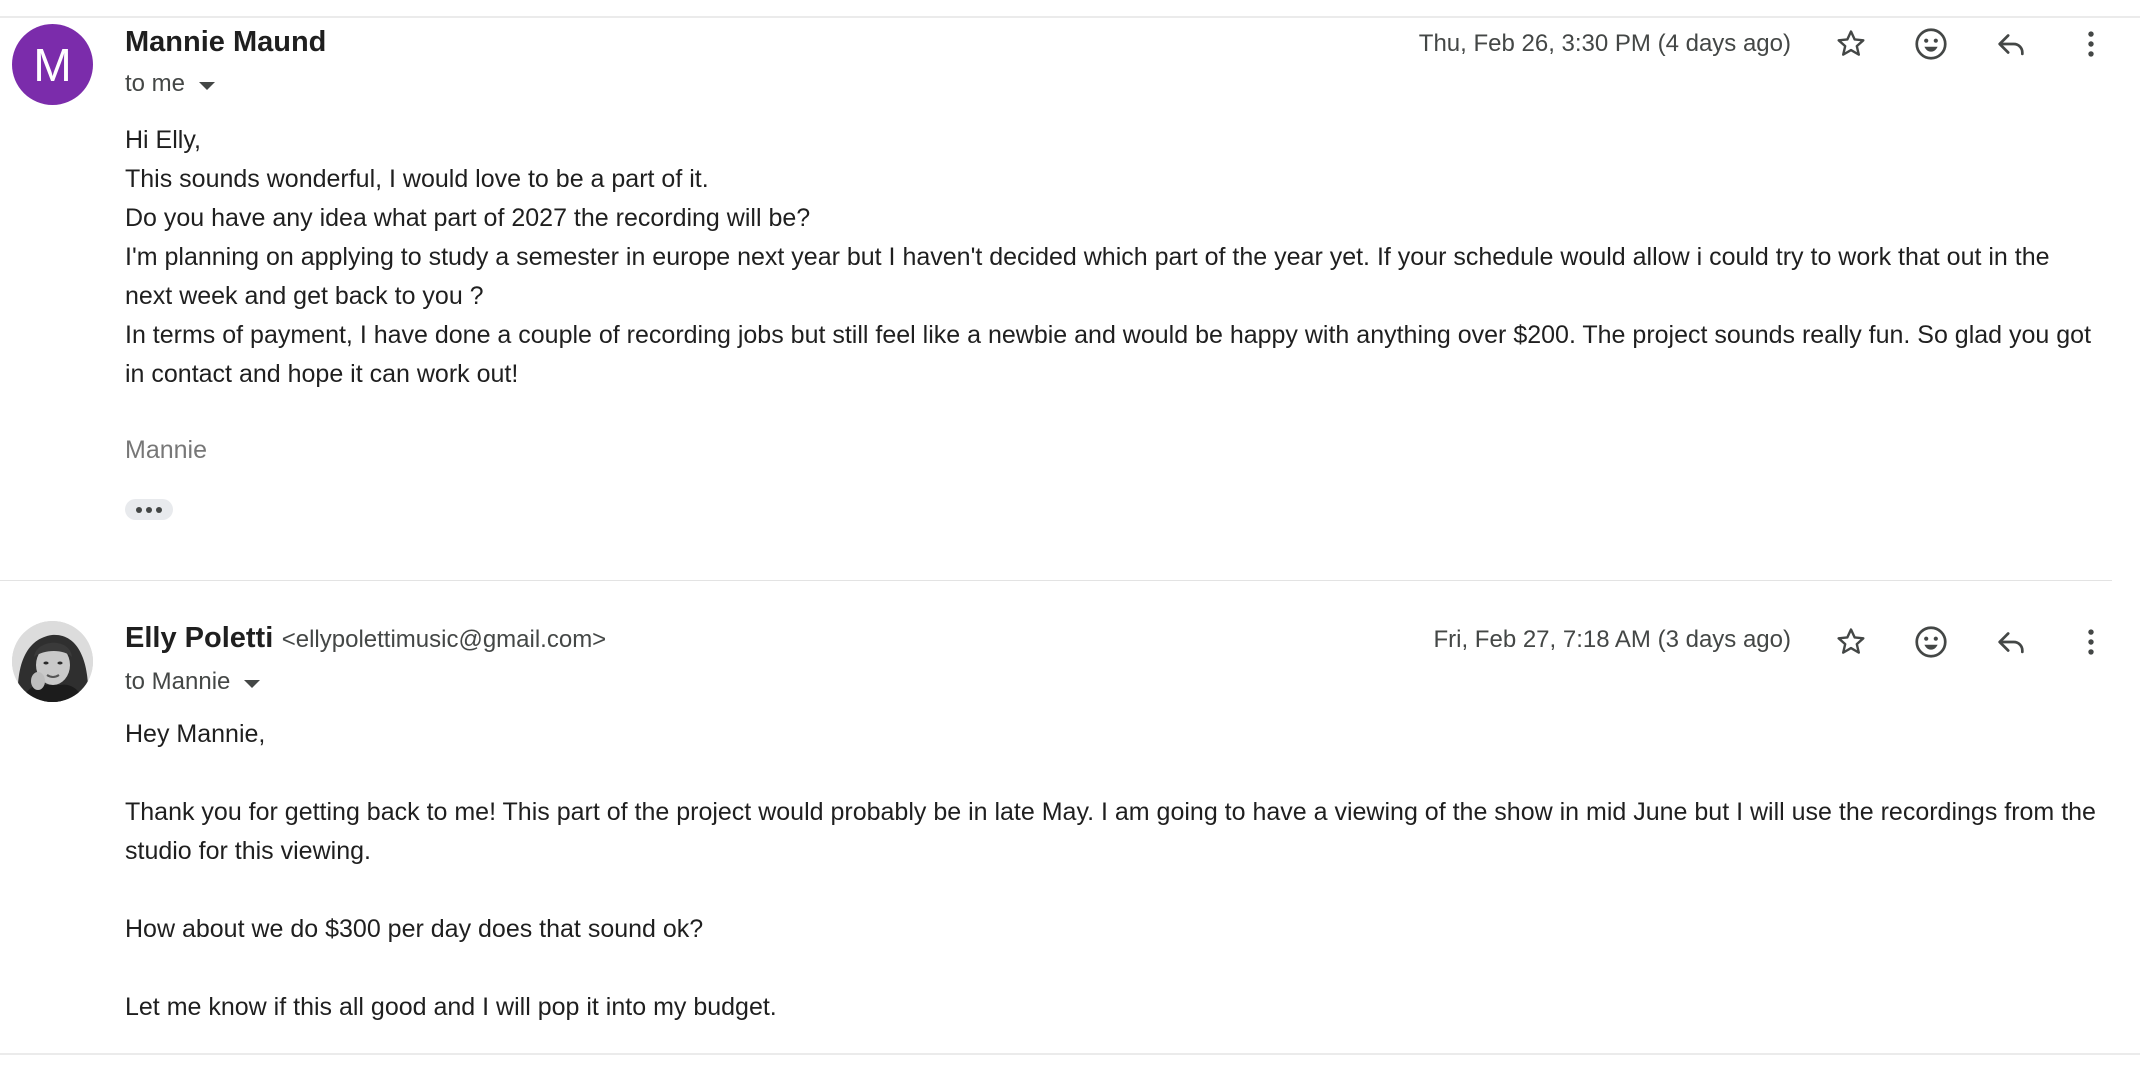 The width and height of the screenshot is (2140, 1066). What do you see at coordinates (444, 639) in the screenshot?
I see `sender-email: <ellypolettimusic@gmail.com>` at bounding box center [444, 639].